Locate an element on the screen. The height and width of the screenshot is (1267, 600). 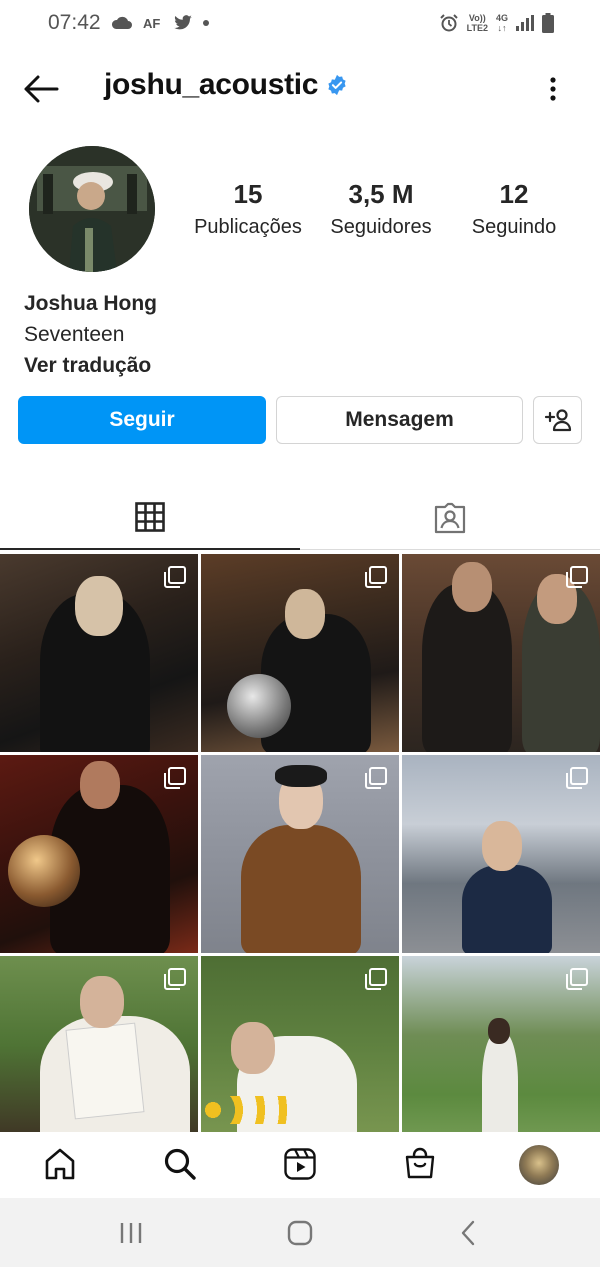
nav-profile is located at coordinates (539, 1165).